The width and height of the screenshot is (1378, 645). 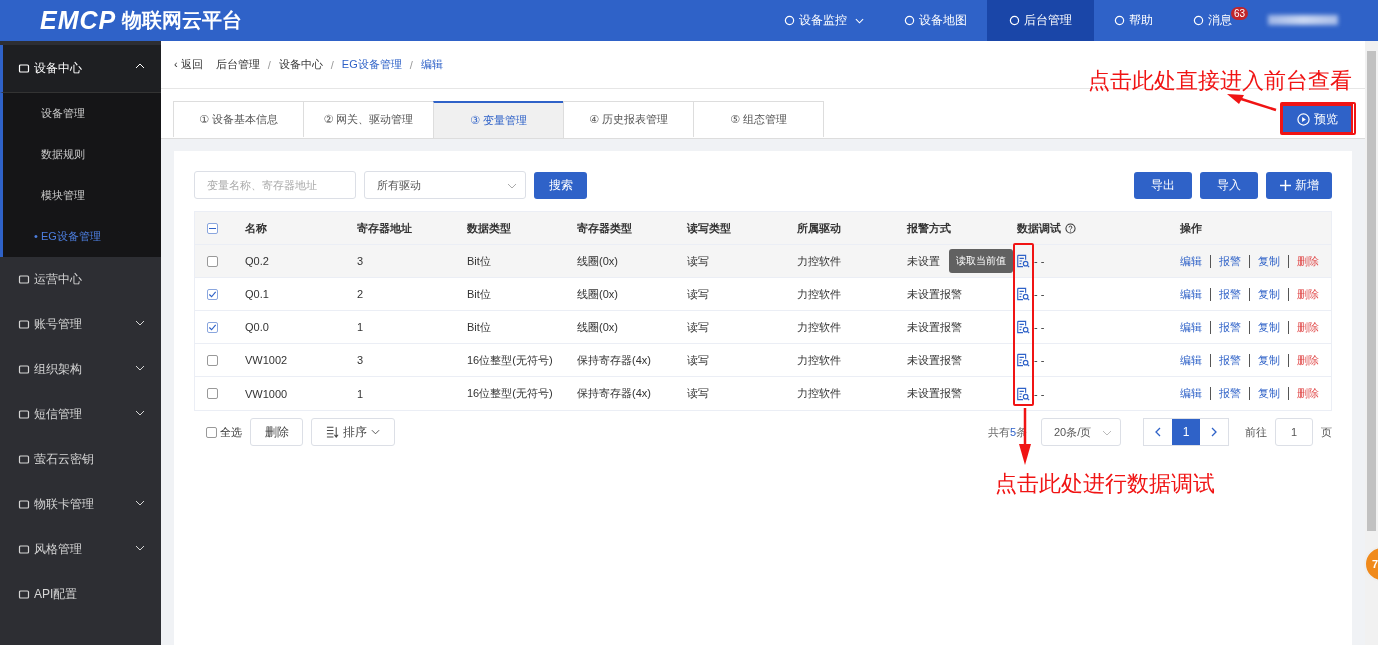 I want to click on sidebar-item: API配置, so click(x=80, y=594).